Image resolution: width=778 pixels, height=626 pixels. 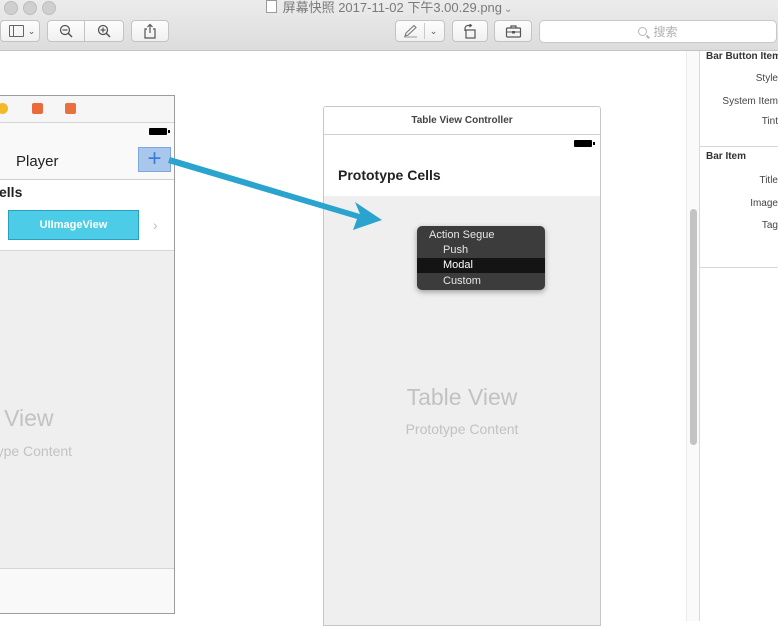 I want to click on zoom-out-icon, so click(x=66, y=31).